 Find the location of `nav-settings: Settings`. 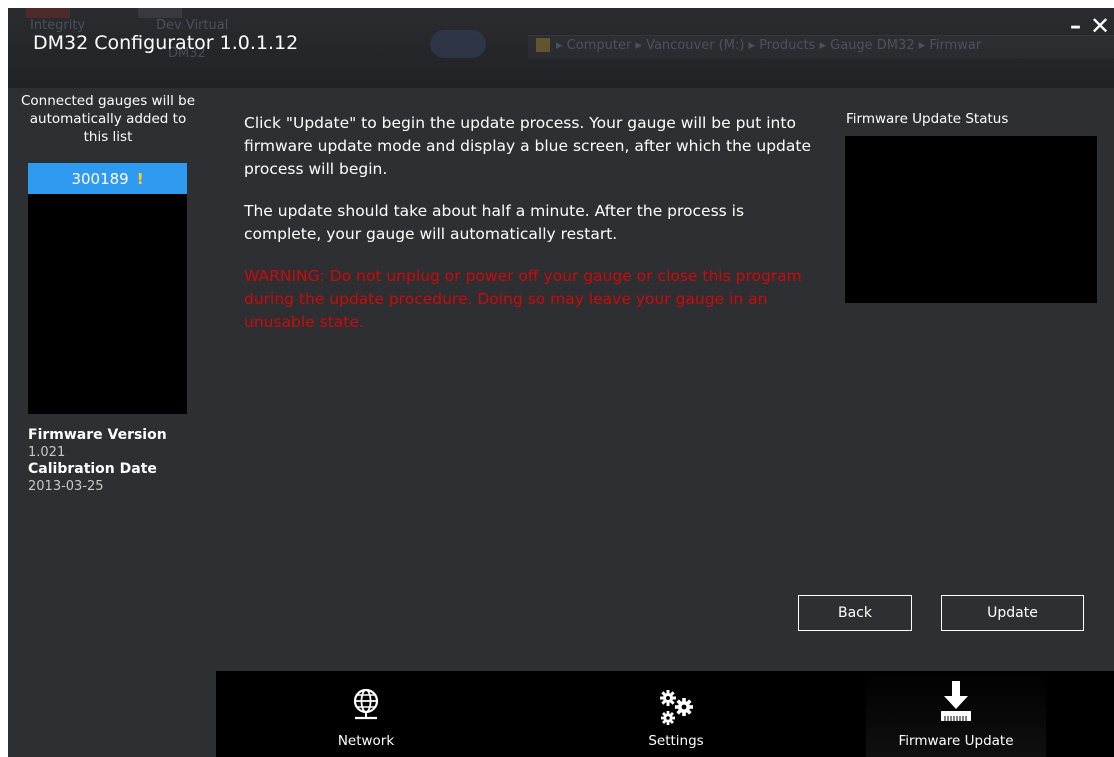

nav-settings: Settings is located at coordinates (676, 714).